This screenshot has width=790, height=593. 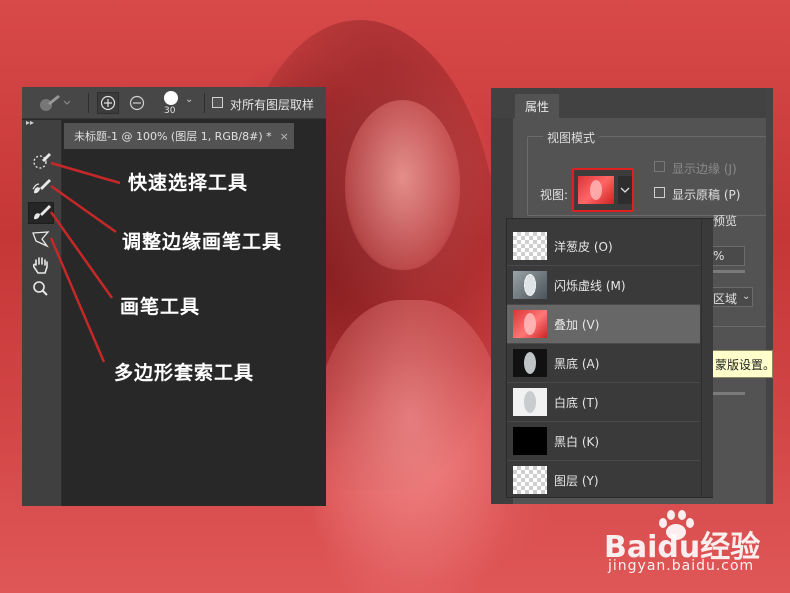 I want to click on divider, so click(x=740, y=326).